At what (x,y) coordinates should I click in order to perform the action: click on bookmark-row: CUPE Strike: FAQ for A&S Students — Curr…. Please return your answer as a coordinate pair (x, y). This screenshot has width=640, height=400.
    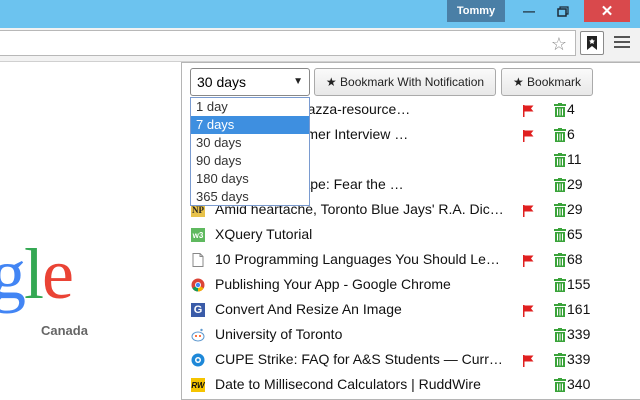
    Looking at the image, I should click on (411, 360).